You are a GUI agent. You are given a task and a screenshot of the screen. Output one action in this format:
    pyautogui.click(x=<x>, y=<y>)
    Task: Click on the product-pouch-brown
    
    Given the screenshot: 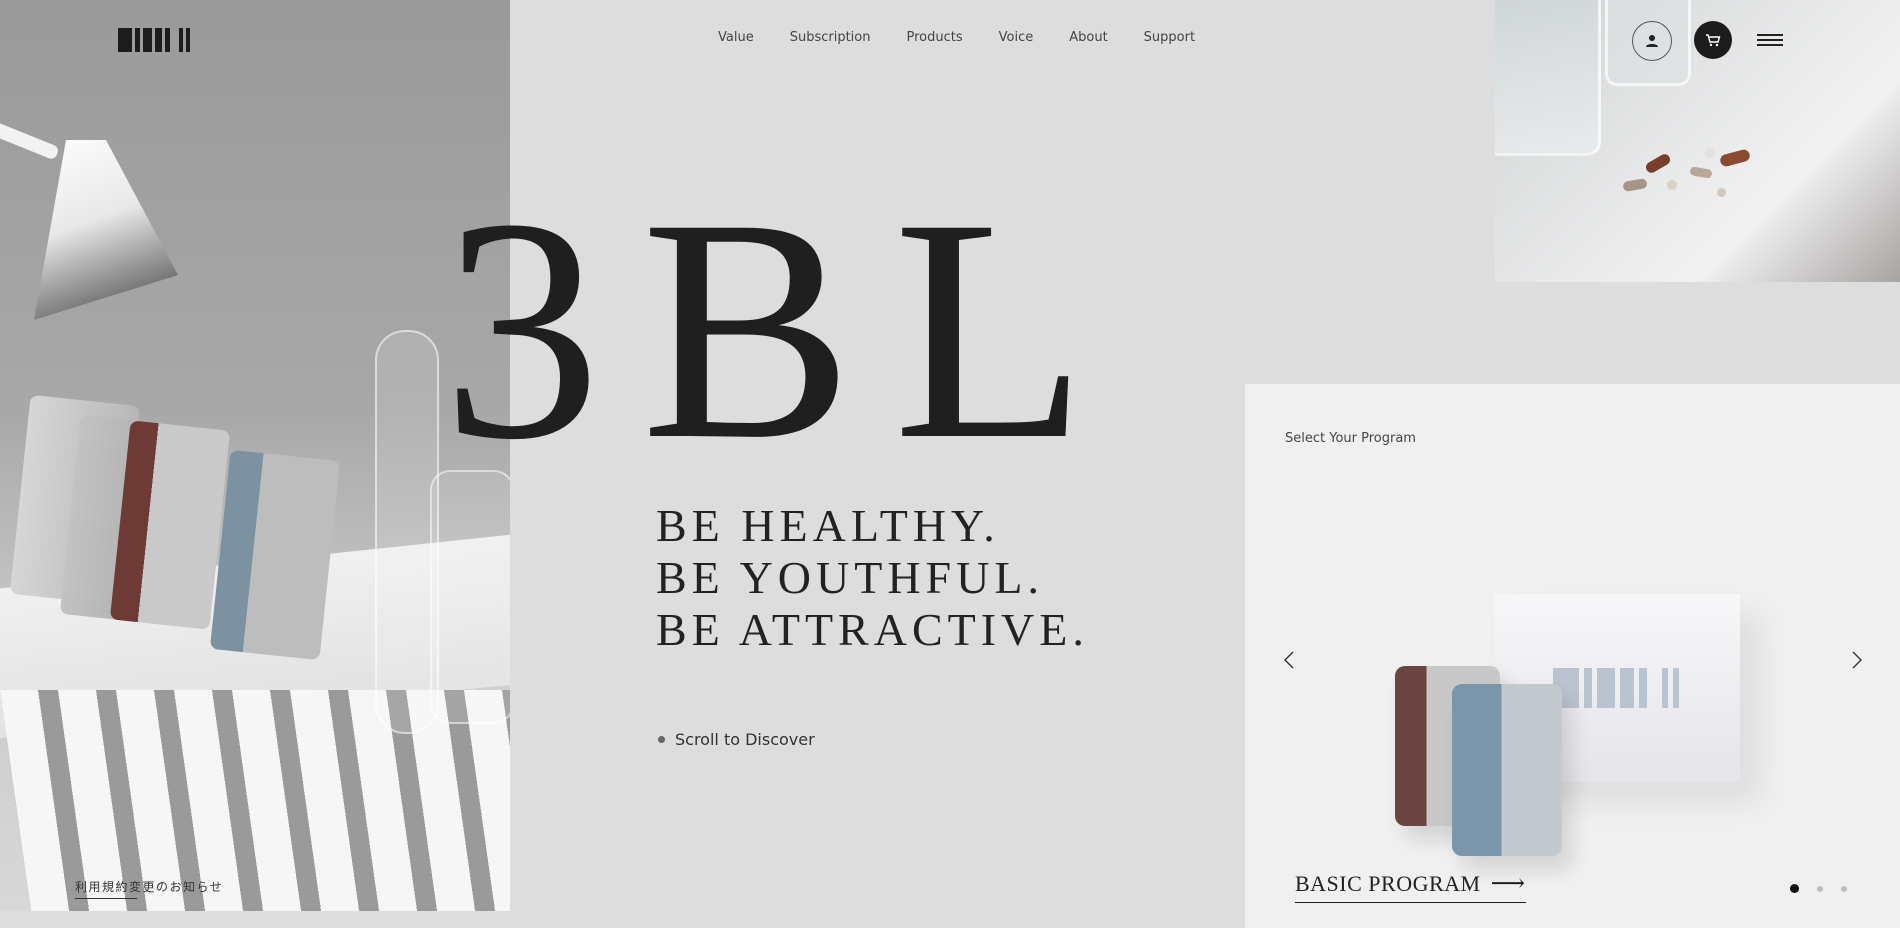 What is the action you would take?
    pyautogui.click(x=170, y=525)
    